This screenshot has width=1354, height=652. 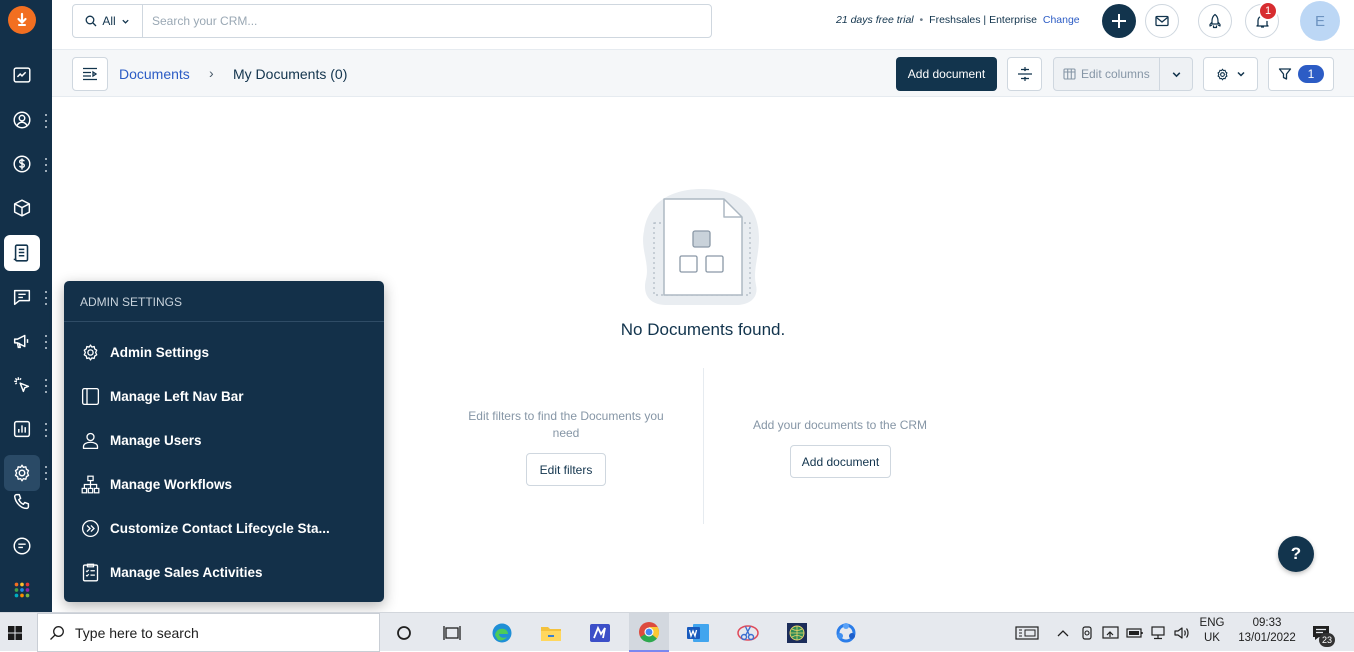 I want to click on taskbar-word, so click(x=698, y=632).